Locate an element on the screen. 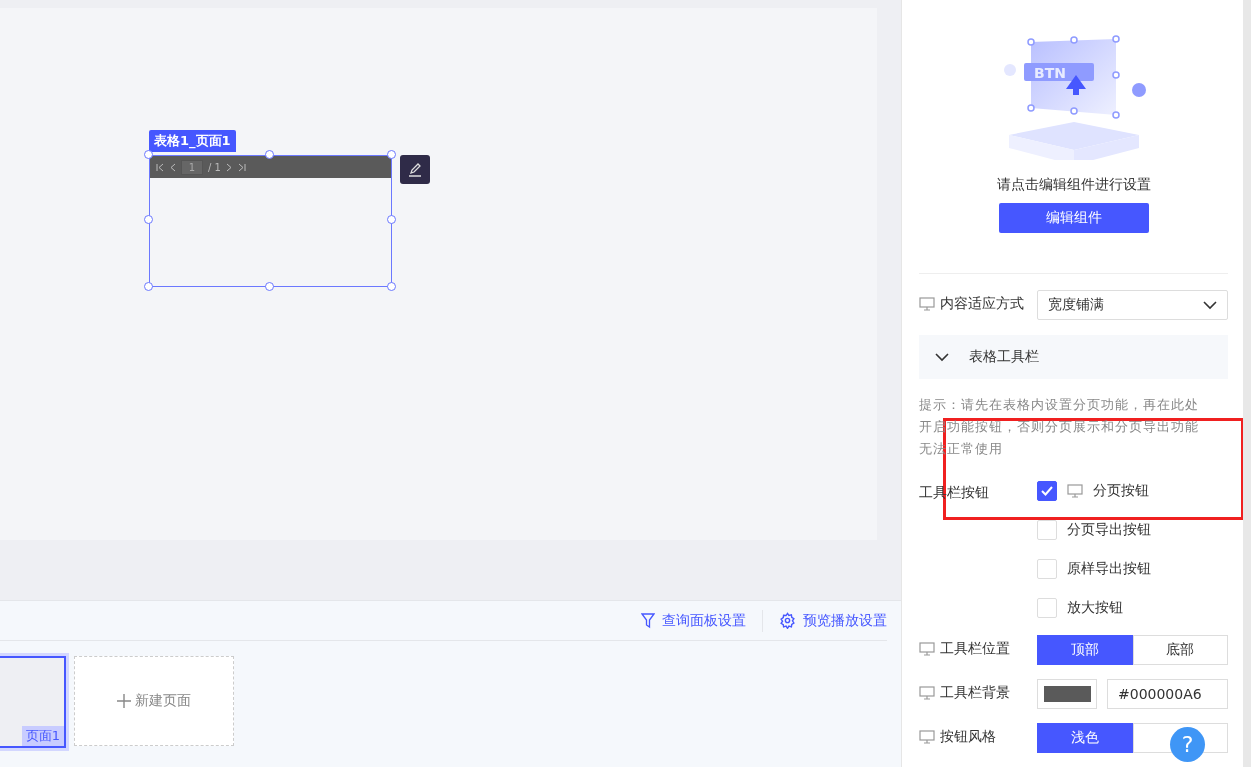  first-page-icon is located at coordinates (160, 167).